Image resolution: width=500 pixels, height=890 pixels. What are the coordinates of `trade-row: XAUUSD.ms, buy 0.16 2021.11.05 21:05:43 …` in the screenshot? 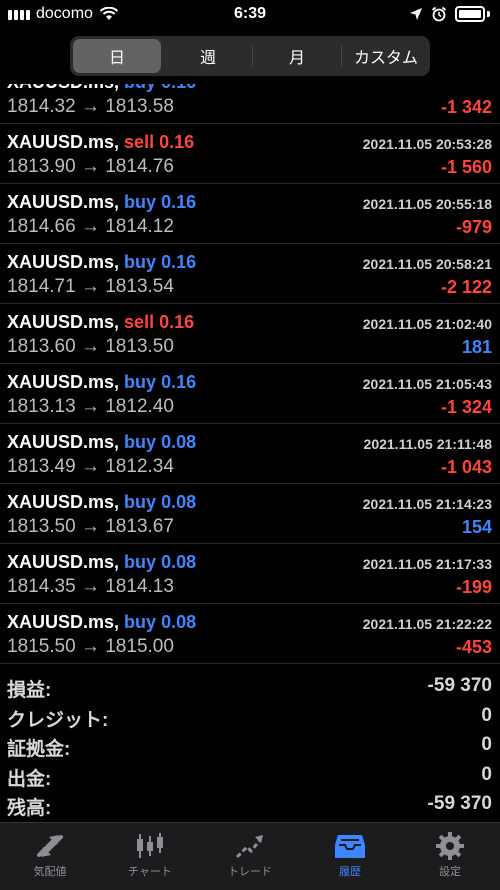 It's located at (250, 394).